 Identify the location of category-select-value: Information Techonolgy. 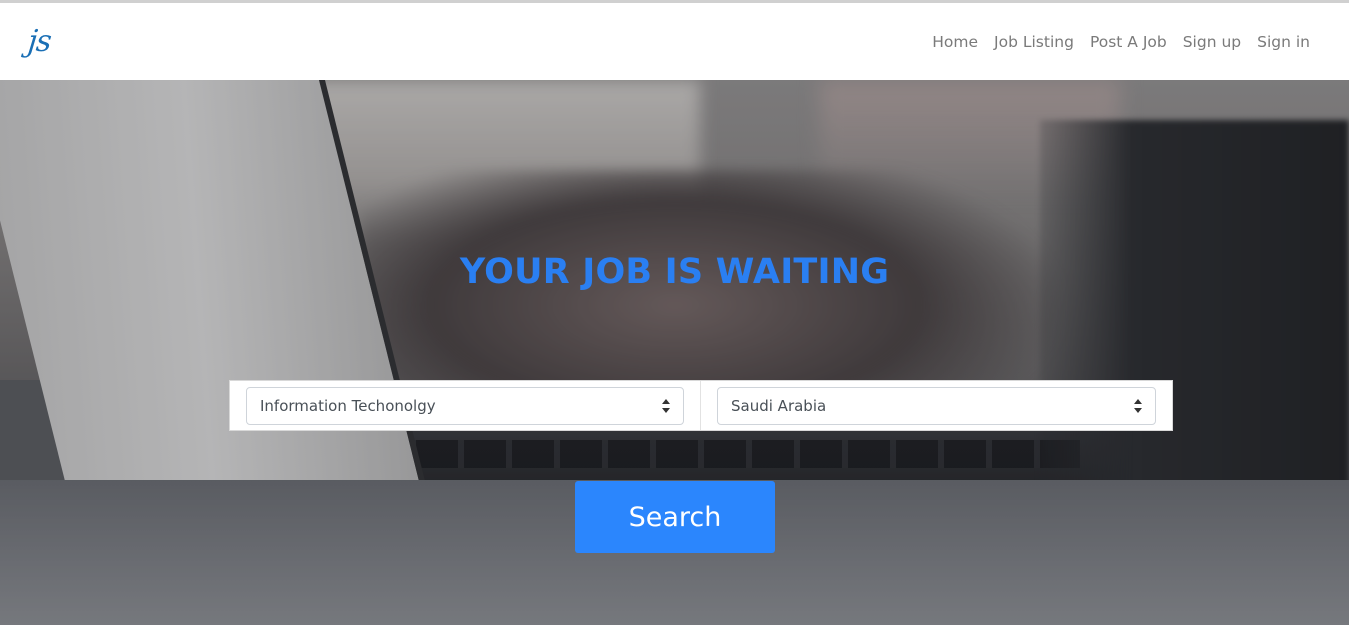
(348, 406).